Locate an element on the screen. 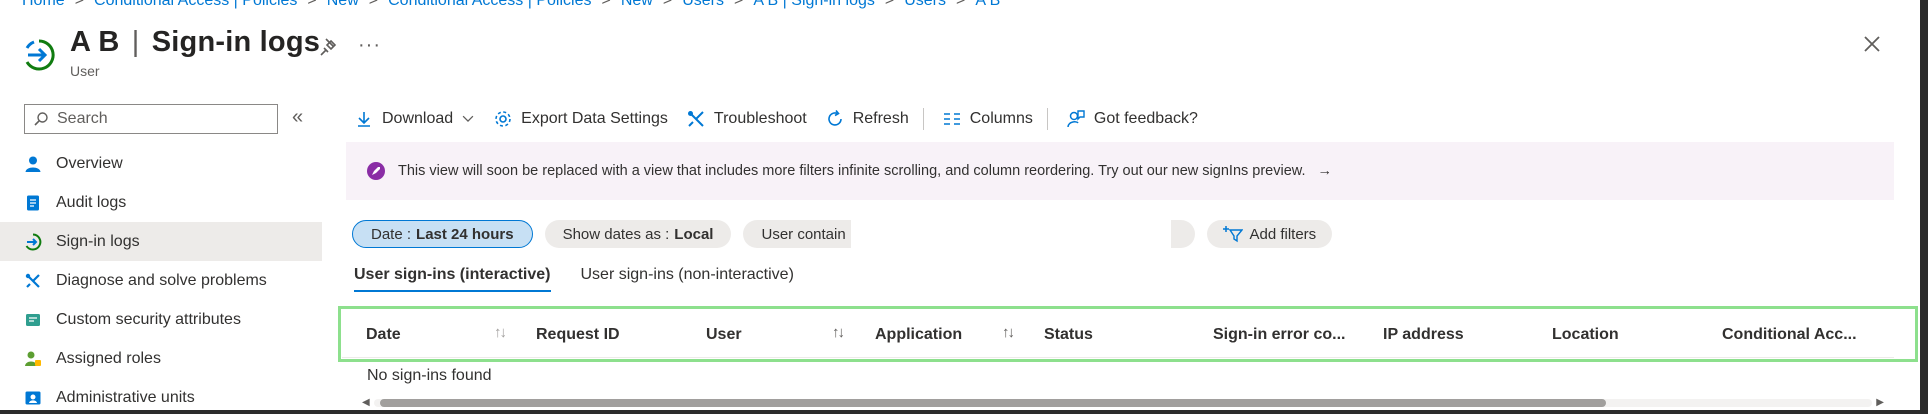 Image resolution: width=1928 pixels, height=414 pixels. columns-icon is located at coordinates (951, 119).